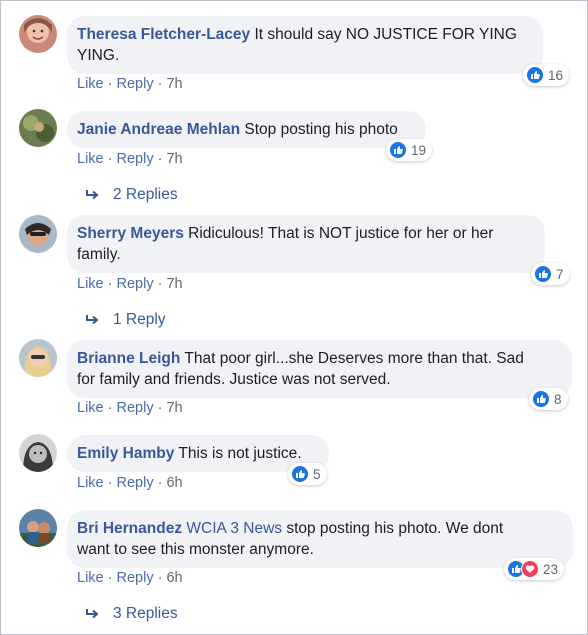 The image size is (588, 635). What do you see at coordinates (546, 75) in the screenshot?
I see `reactions-badge: 16` at bounding box center [546, 75].